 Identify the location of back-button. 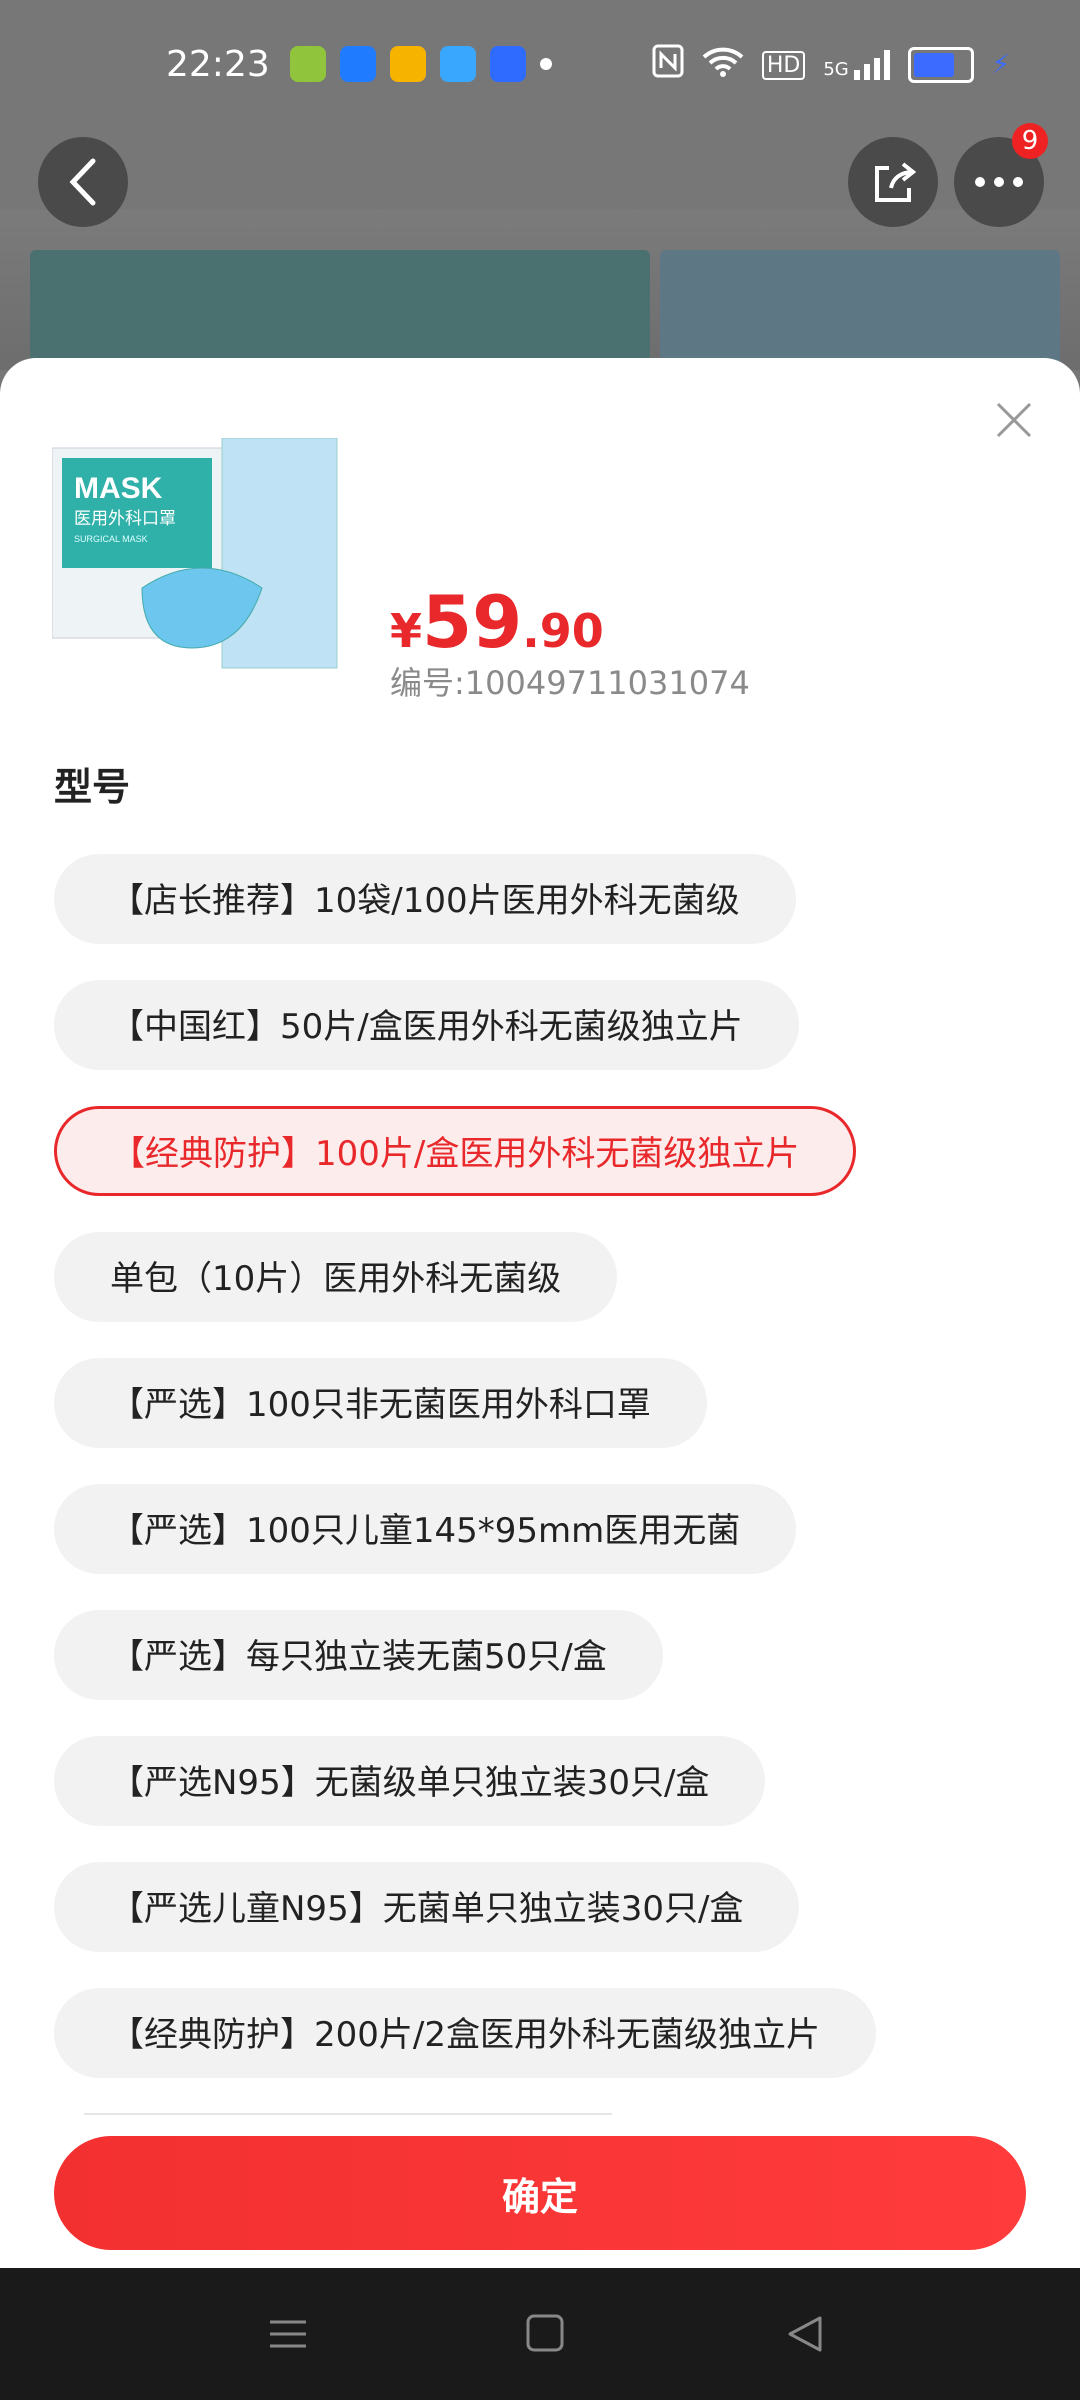
(83, 182).